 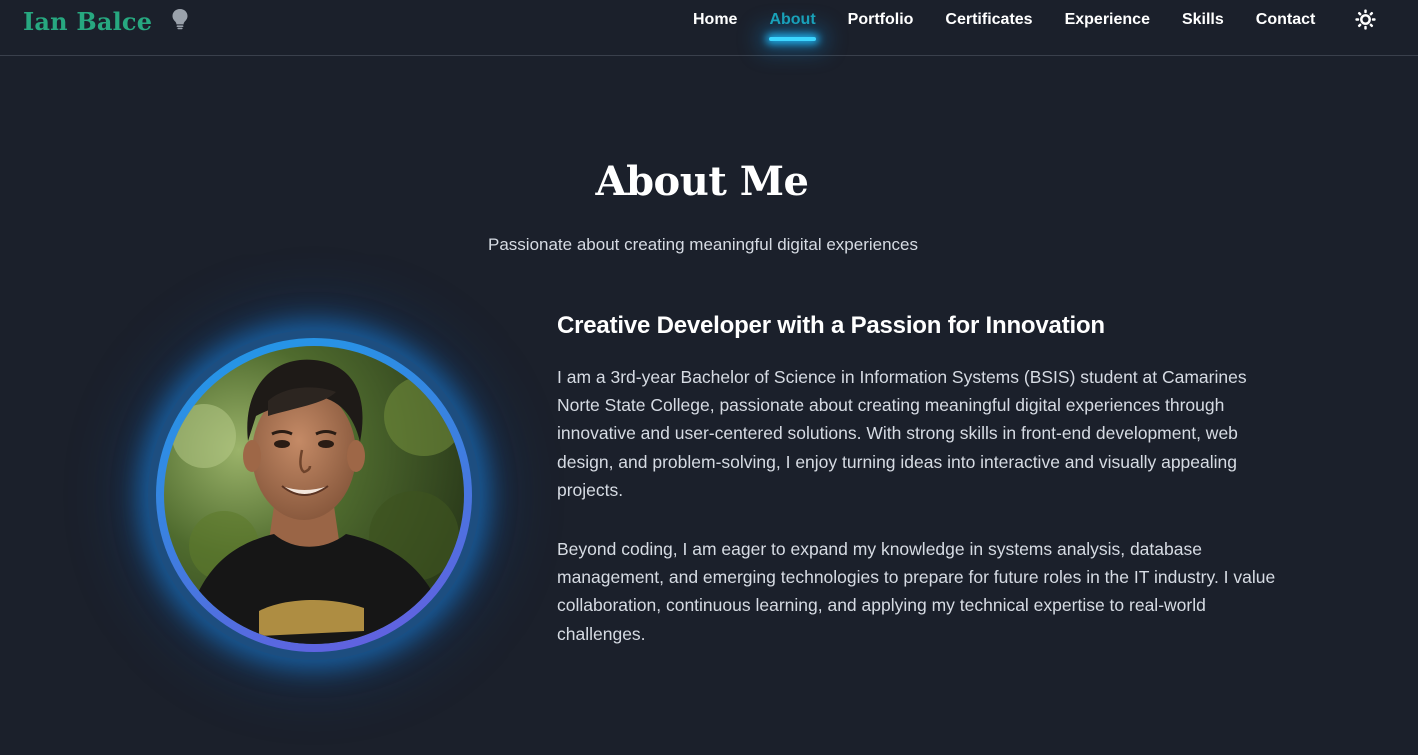 I want to click on profile-photo, so click(x=314, y=495).